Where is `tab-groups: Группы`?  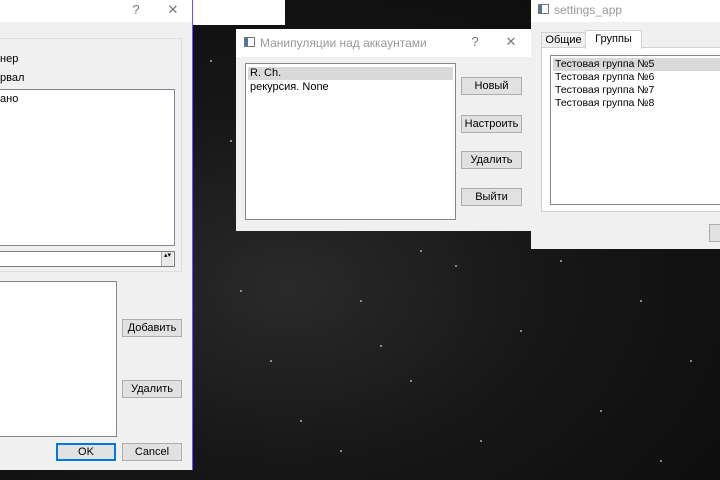
tab-groups: Группы is located at coordinates (613, 39).